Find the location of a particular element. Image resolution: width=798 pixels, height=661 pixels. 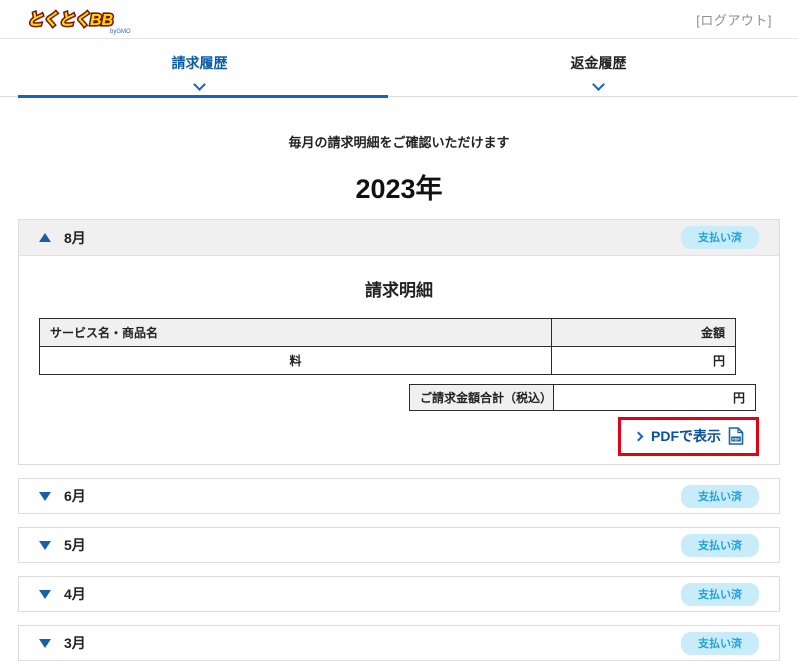

table-row: 料 円 is located at coordinates (387, 360).